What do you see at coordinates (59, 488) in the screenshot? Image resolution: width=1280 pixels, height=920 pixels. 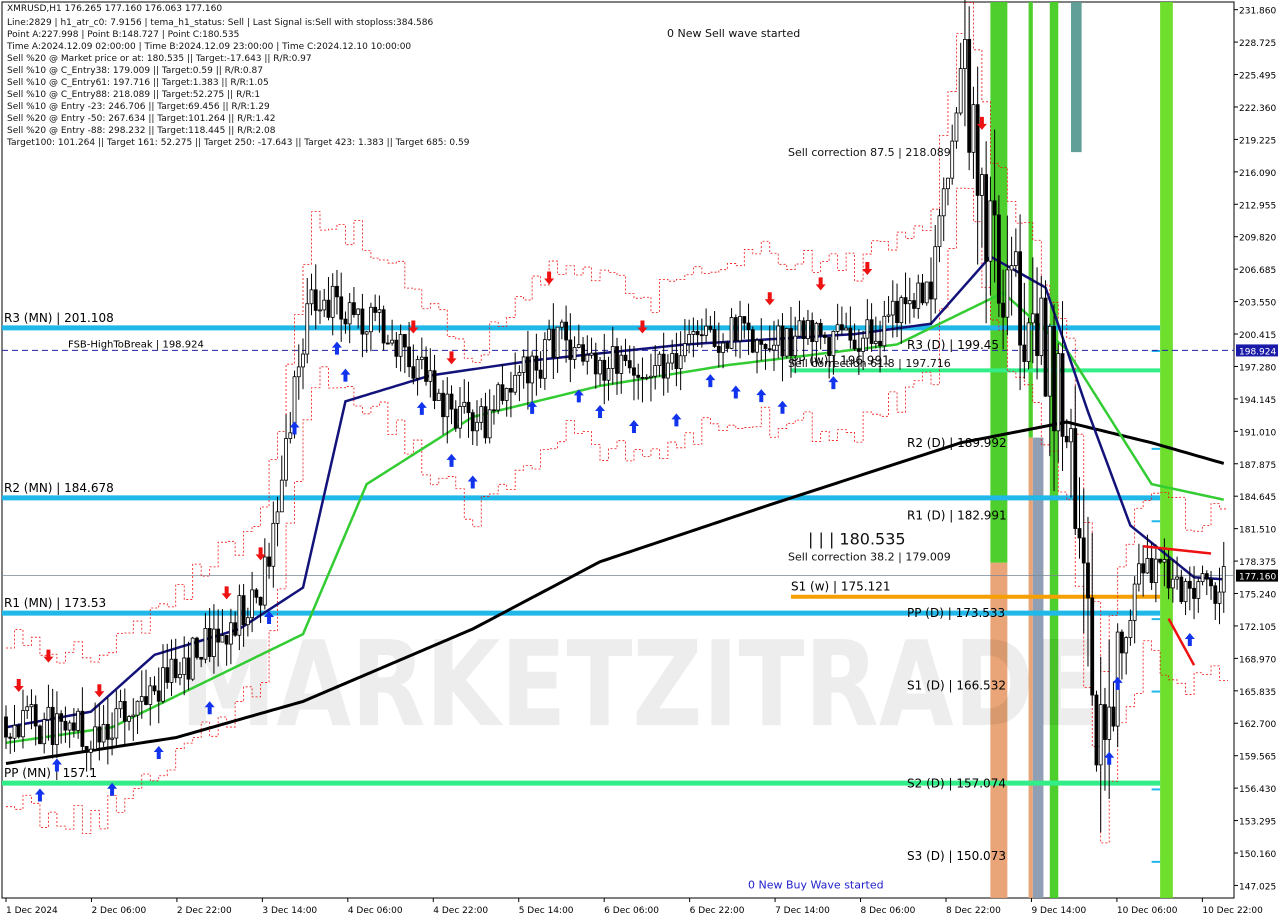 I see `monthly-level-label: R2 (MN) | 184.678` at bounding box center [59, 488].